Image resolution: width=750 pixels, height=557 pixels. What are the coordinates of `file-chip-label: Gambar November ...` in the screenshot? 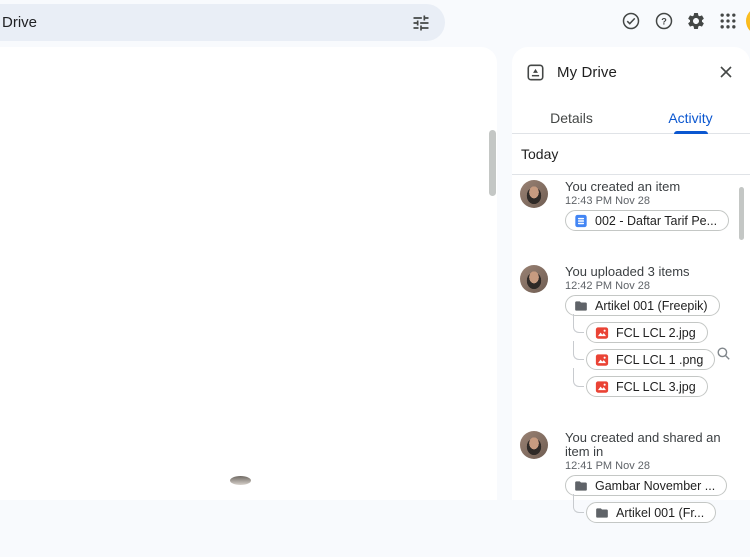 It's located at (655, 485).